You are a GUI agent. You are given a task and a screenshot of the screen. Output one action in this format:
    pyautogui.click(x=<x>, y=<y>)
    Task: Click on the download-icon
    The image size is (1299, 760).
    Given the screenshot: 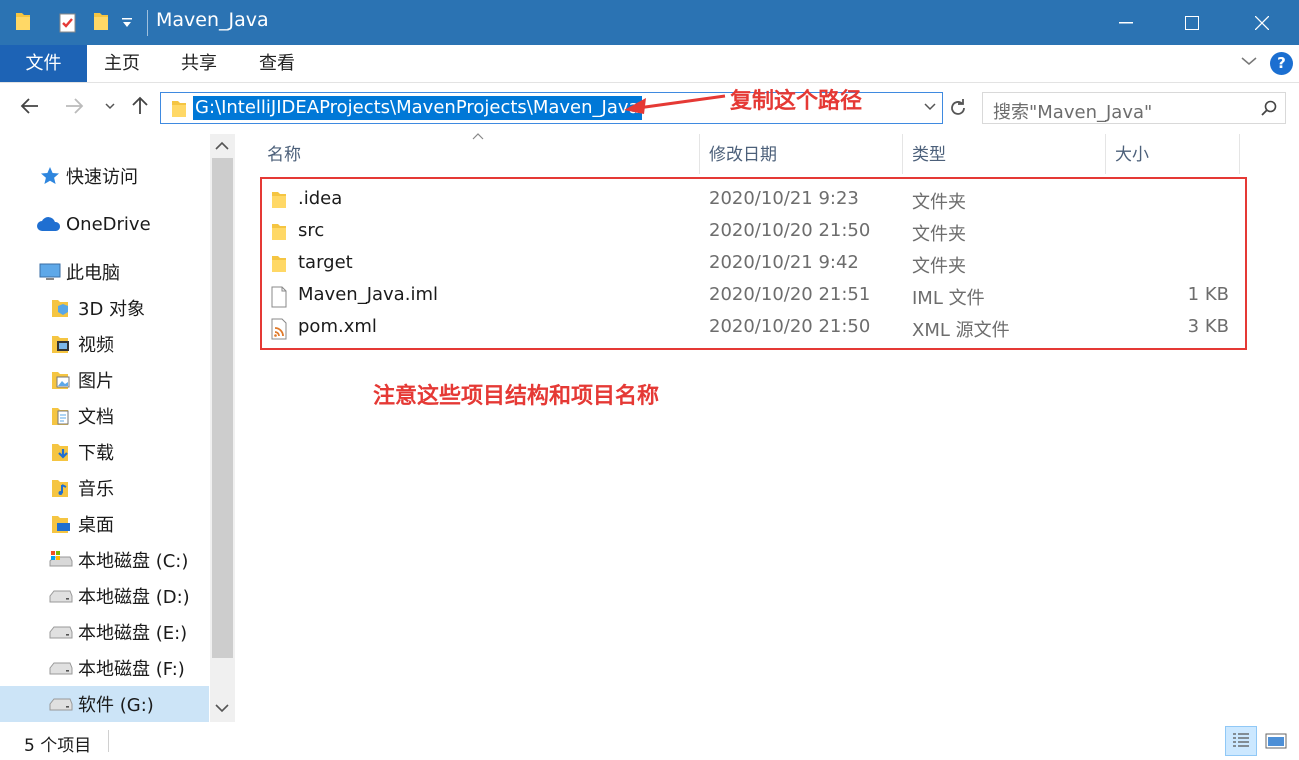 What is the action you would take?
    pyautogui.click(x=60, y=452)
    